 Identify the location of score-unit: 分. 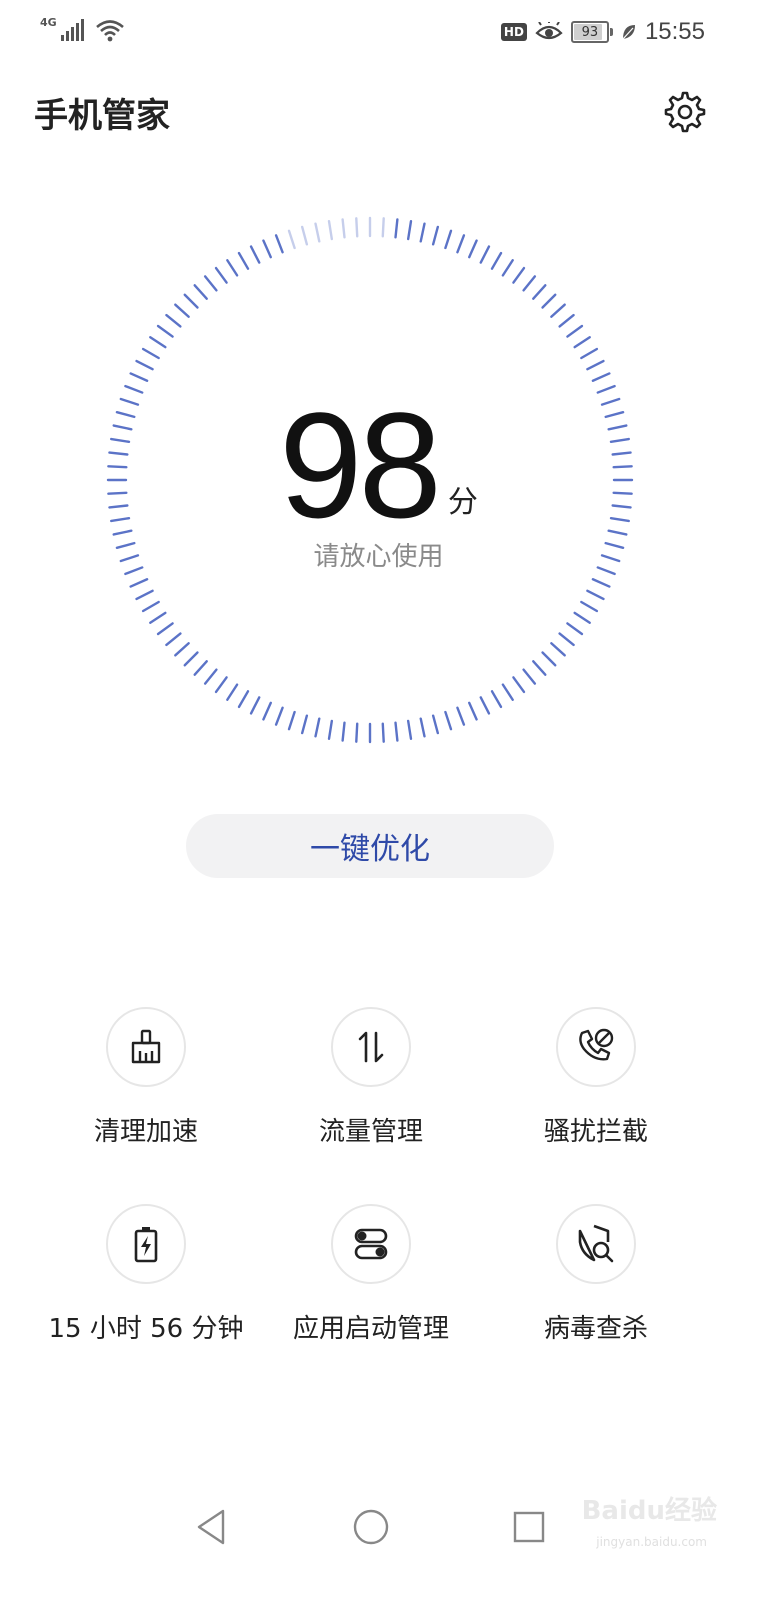
(462, 502).